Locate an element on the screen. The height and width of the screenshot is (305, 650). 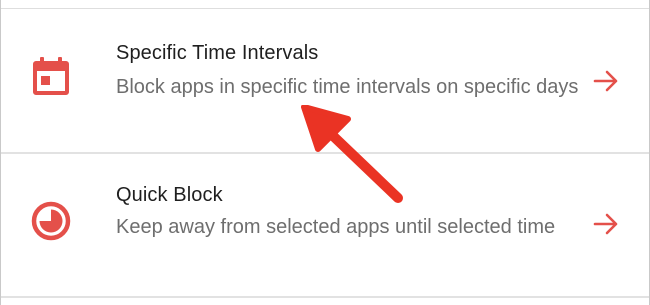
option-title: Specific Time Intervals is located at coordinates (217, 53).